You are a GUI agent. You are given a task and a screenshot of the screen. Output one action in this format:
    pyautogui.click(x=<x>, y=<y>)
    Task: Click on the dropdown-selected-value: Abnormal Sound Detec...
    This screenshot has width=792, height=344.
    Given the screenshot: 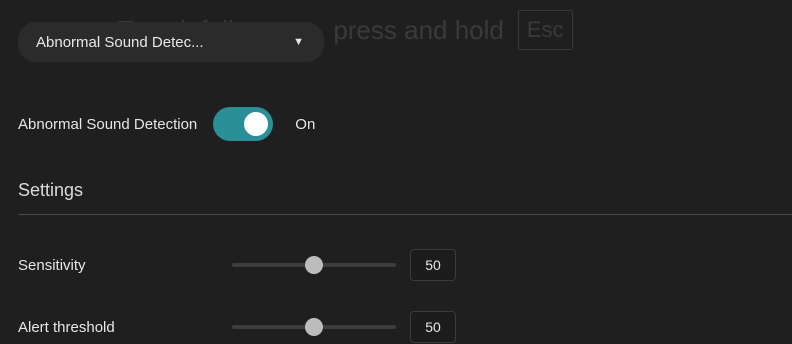 What is the action you would take?
    pyautogui.click(x=120, y=42)
    